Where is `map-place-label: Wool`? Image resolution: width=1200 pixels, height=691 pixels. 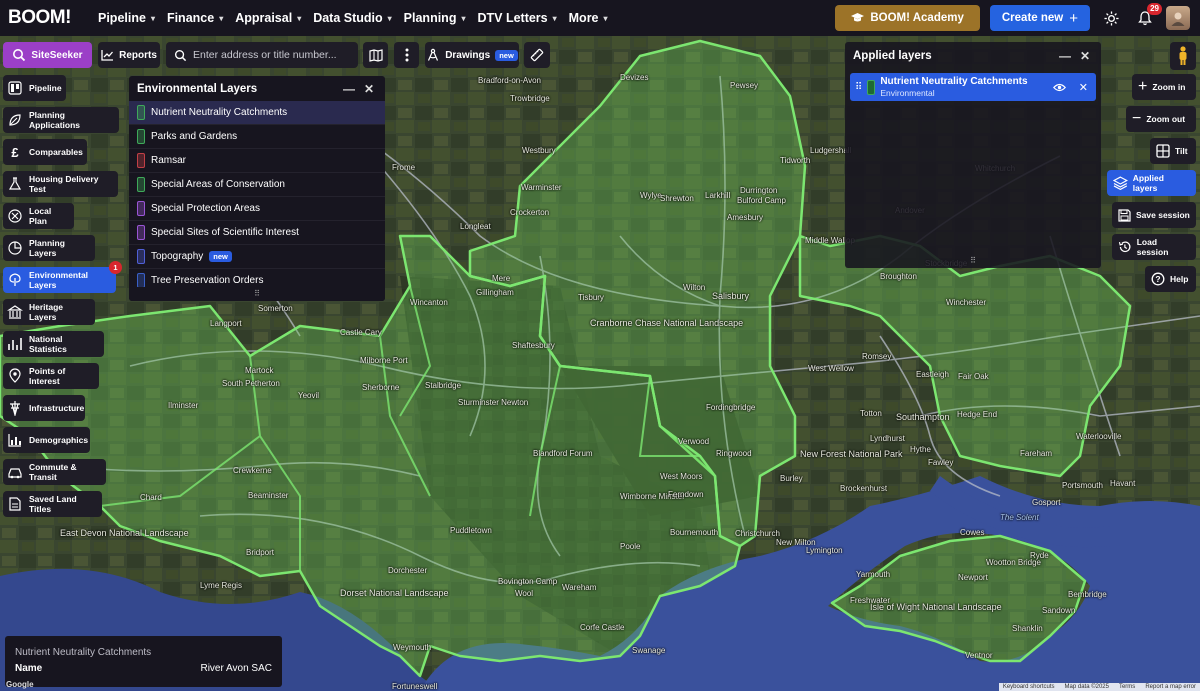 map-place-label: Wool is located at coordinates (524, 593).